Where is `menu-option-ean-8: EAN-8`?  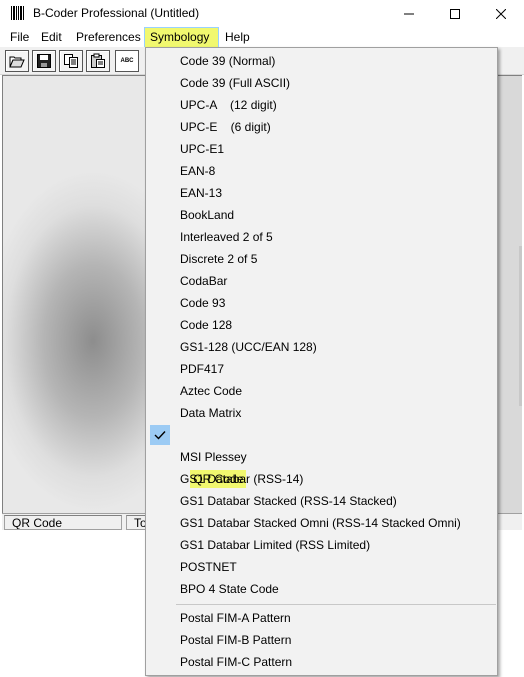
menu-option-ean-8: EAN-8 is located at coordinates (321, 171).